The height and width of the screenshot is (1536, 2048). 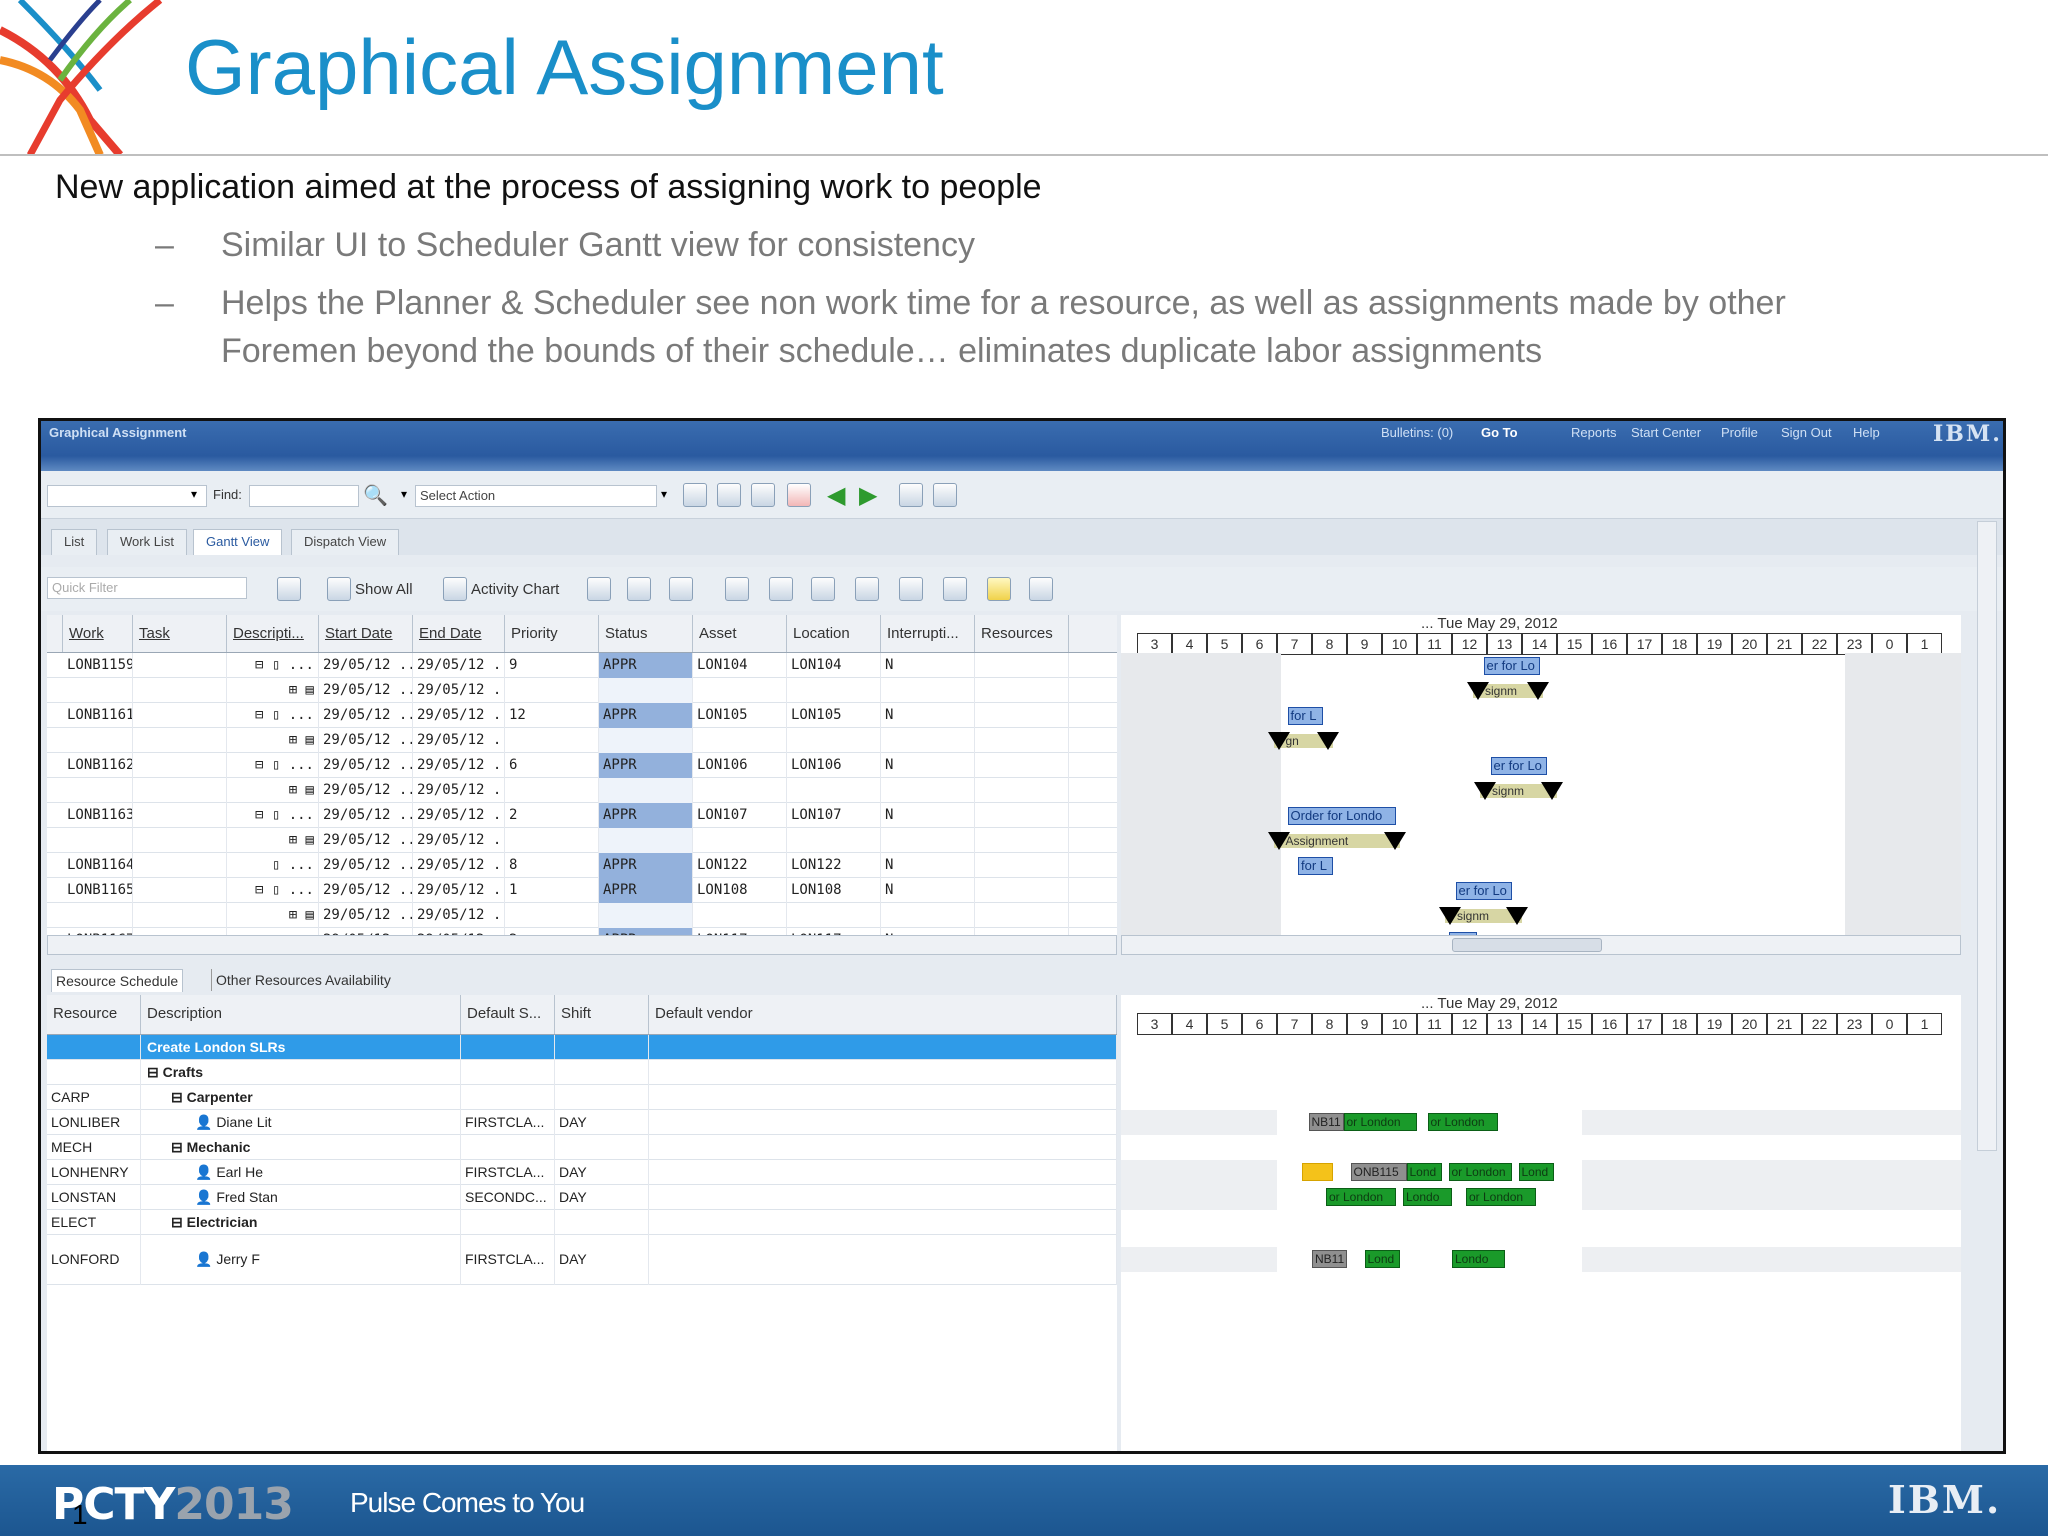 What do you see at coordinates (599, 589) in the screenshot?
I see `print-icon` at bounding box center [599, 589].